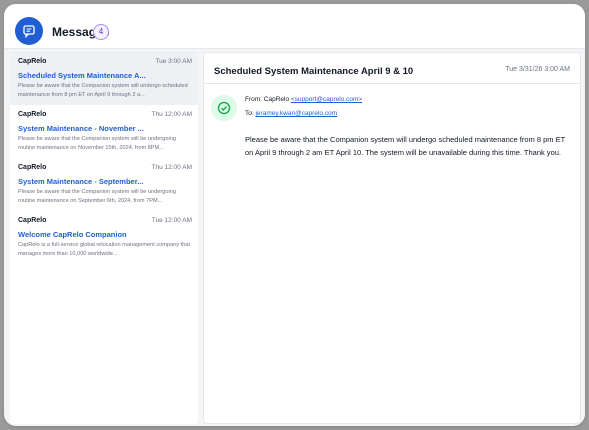 This screenshot has width=589, height=430. Describe the element at coordinates (72, 234) in the screenshot. I see `message-subject: Welcome CapRelo Companion` at that location.